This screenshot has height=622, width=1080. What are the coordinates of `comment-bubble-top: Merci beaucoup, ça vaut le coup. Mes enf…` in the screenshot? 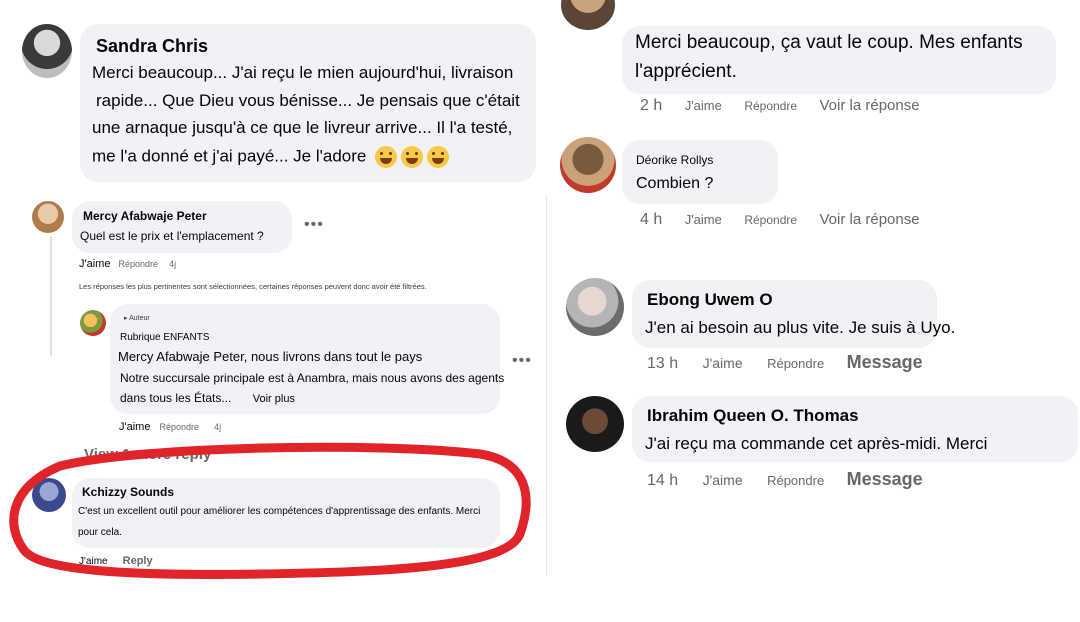 It's located at (839, 60).